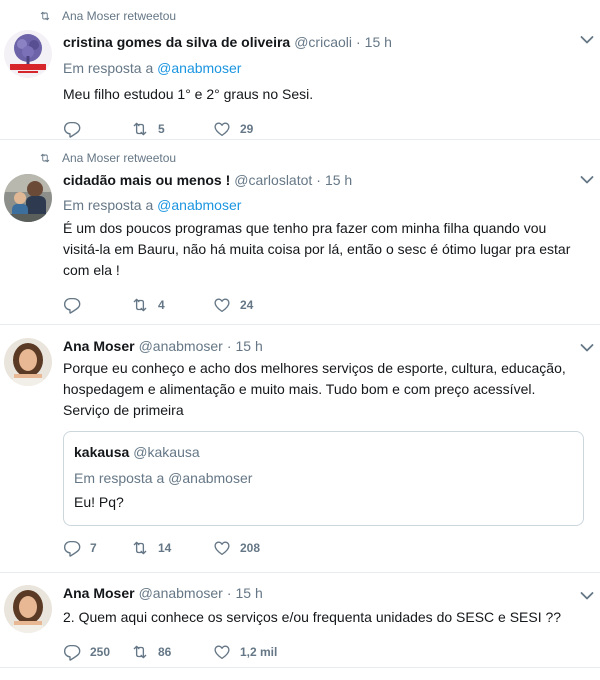  Describe the element at coordinates (100, 652) in the screenshot. I see `reply-count: 250` at that location.